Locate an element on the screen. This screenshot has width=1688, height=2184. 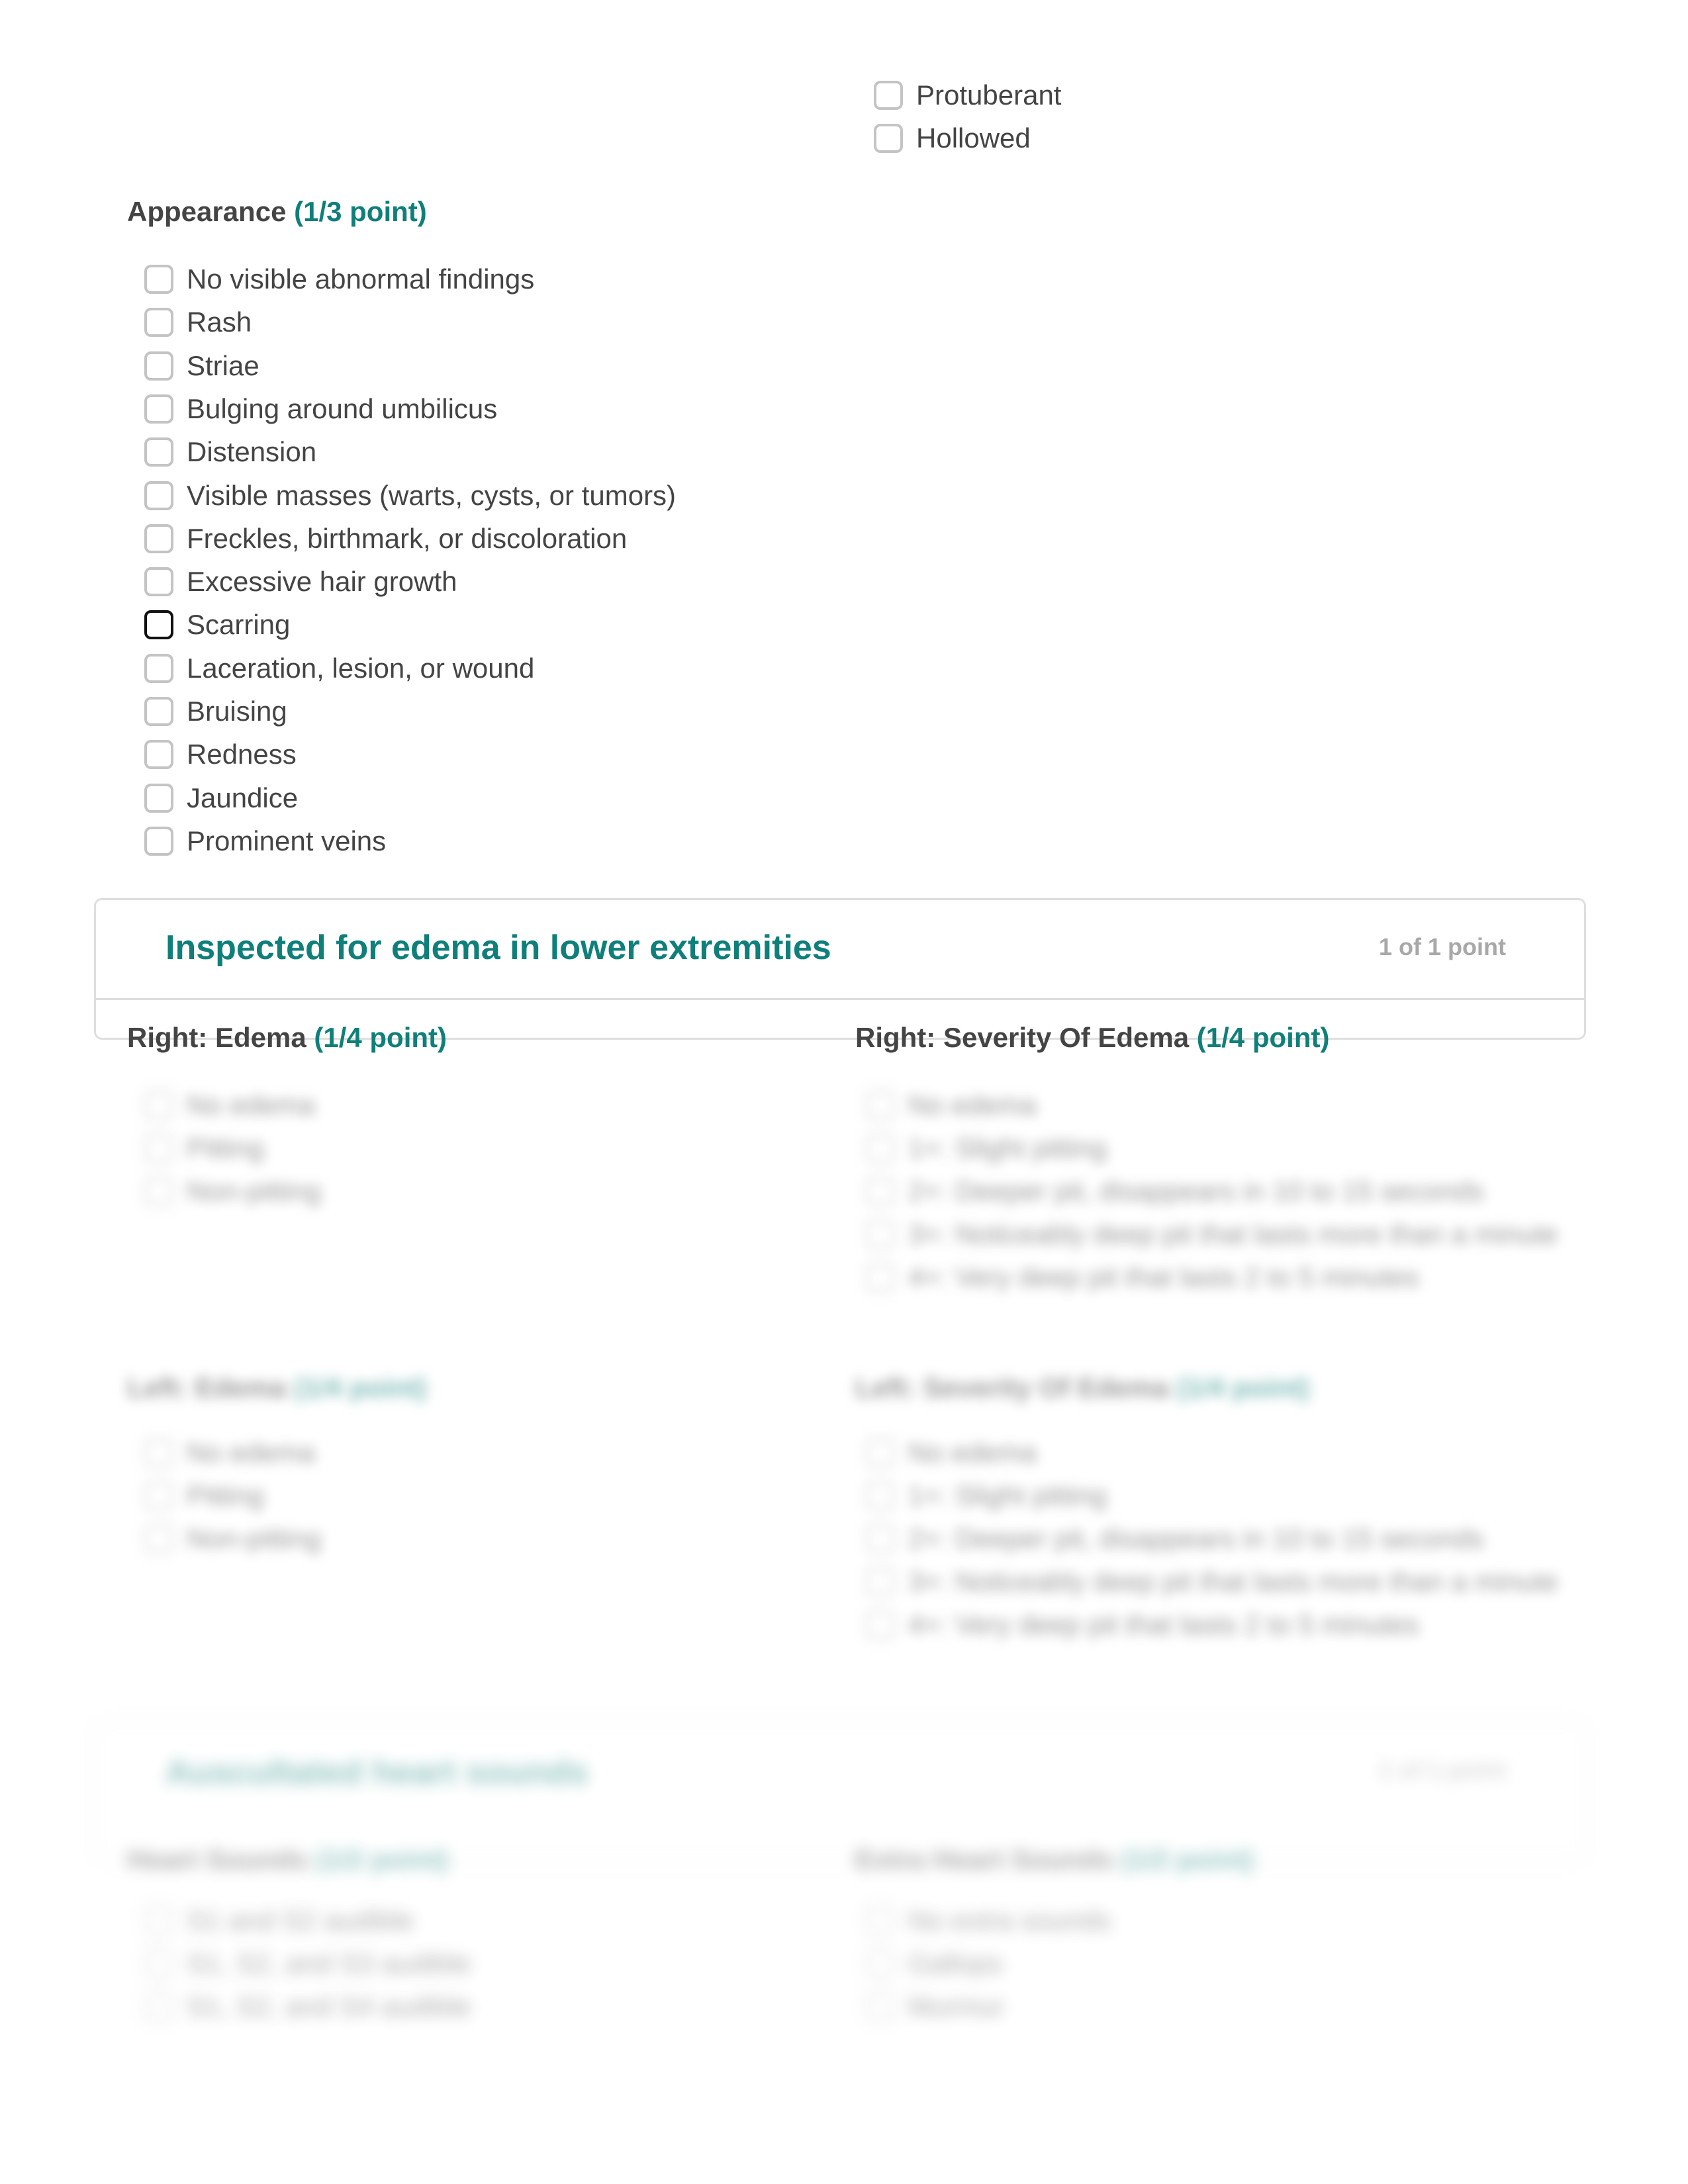
checkbox-option: No visible abnormal findings is located at coordinates (339, 279).